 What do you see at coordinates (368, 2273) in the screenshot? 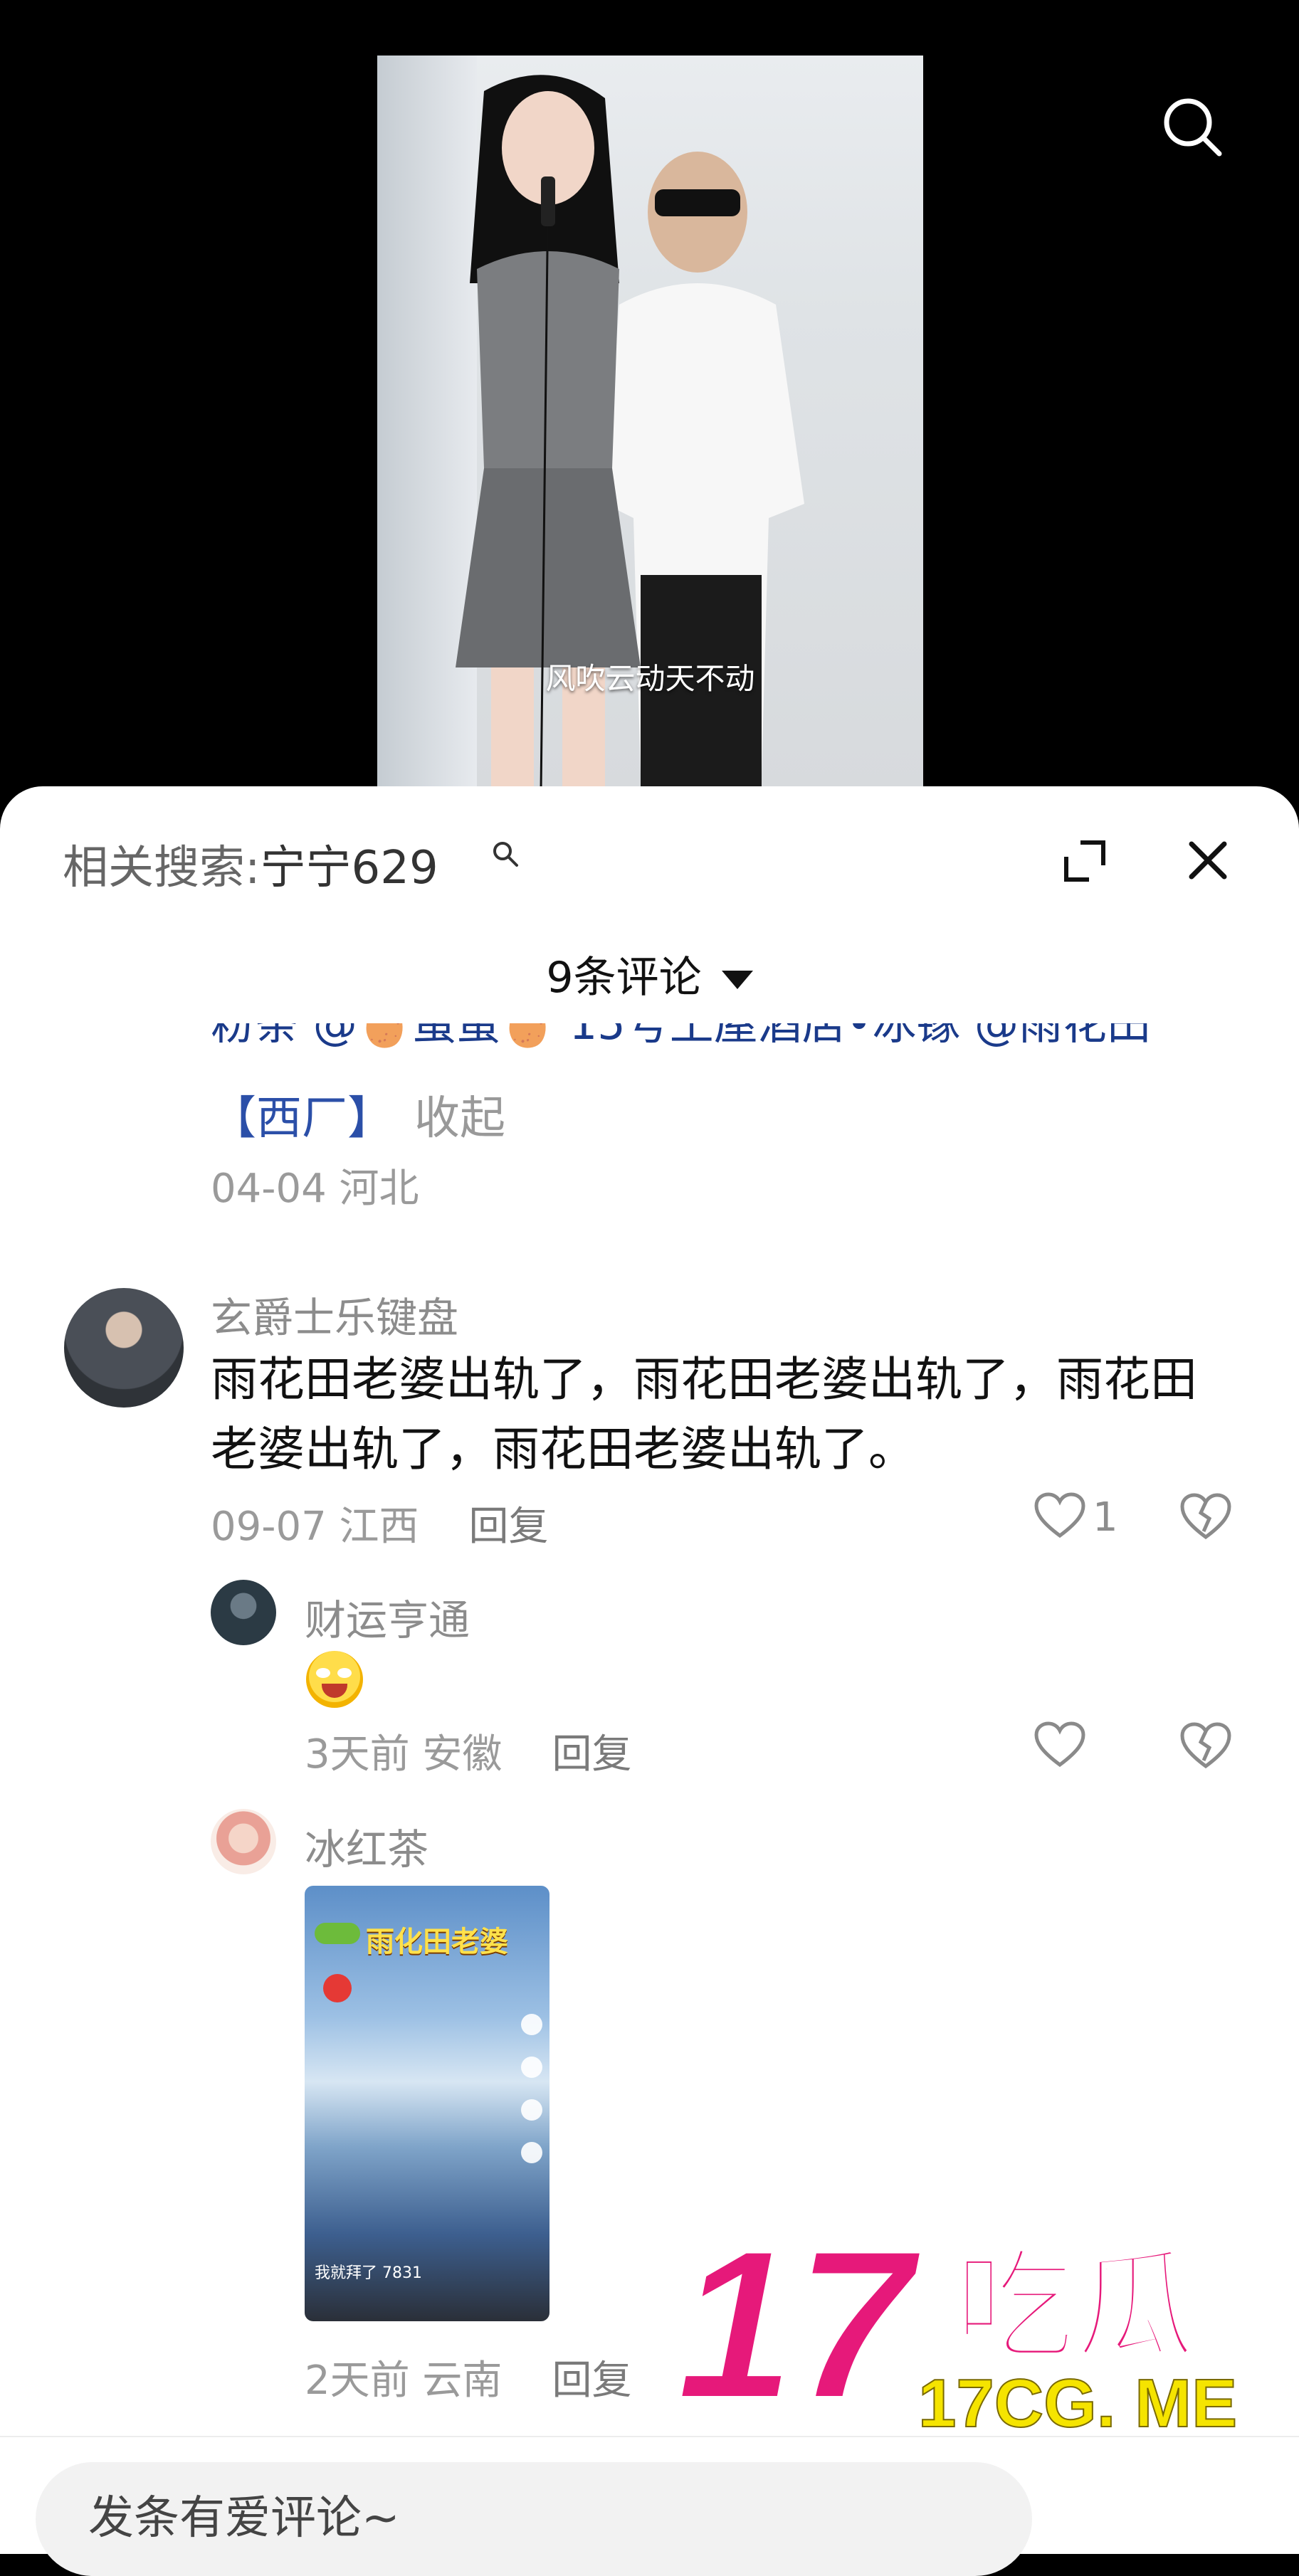
I see `video-thumbnail-caption: 我就拜了 7831` at bounding box center [368, 2273].